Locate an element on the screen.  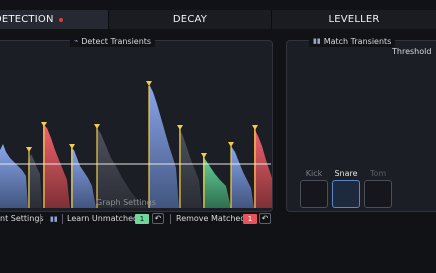
remove-matched-button: Remove Matched is located at coordinates (210, 218).